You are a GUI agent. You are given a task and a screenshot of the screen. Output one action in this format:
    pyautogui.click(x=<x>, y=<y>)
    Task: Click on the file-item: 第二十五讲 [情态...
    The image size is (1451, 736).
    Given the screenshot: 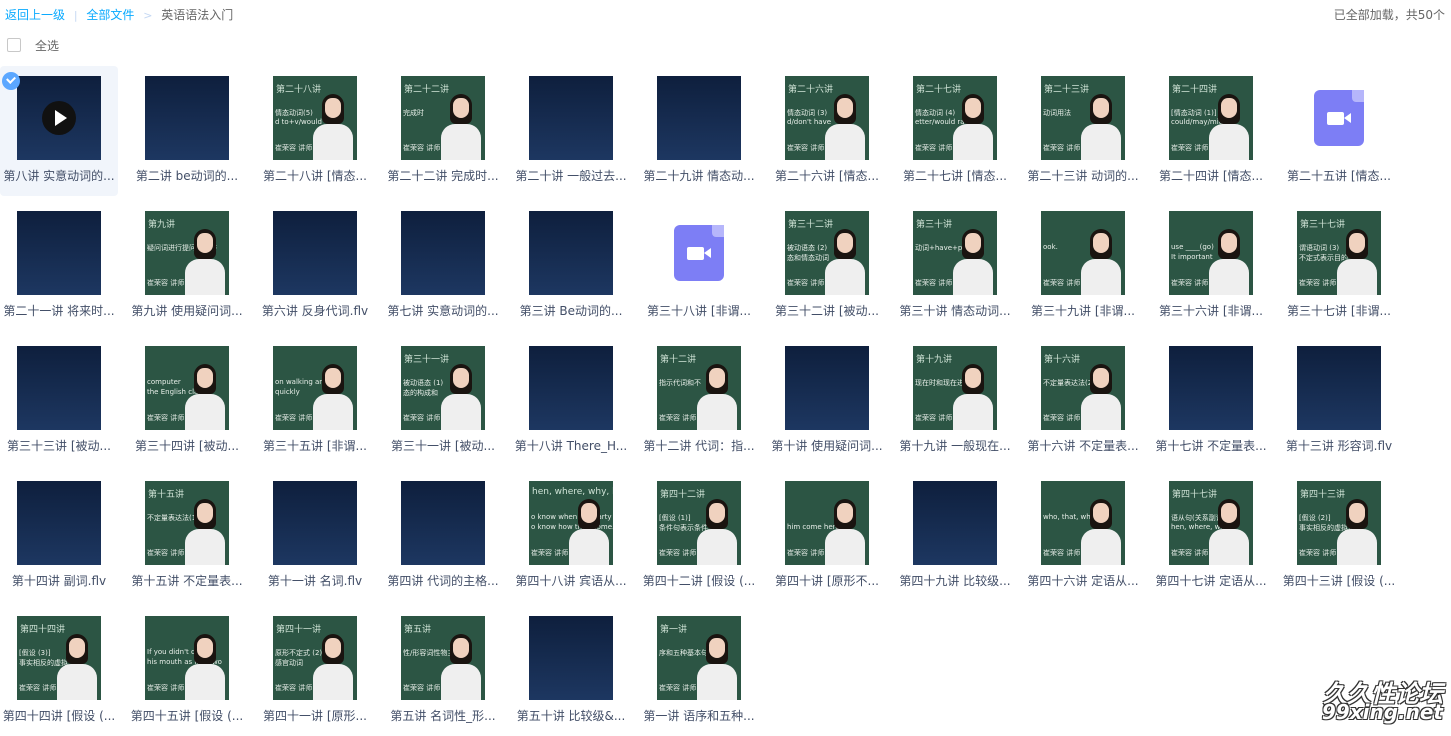 What is the action you would take?
    pyautogui.click(x=1339, y=131)
    